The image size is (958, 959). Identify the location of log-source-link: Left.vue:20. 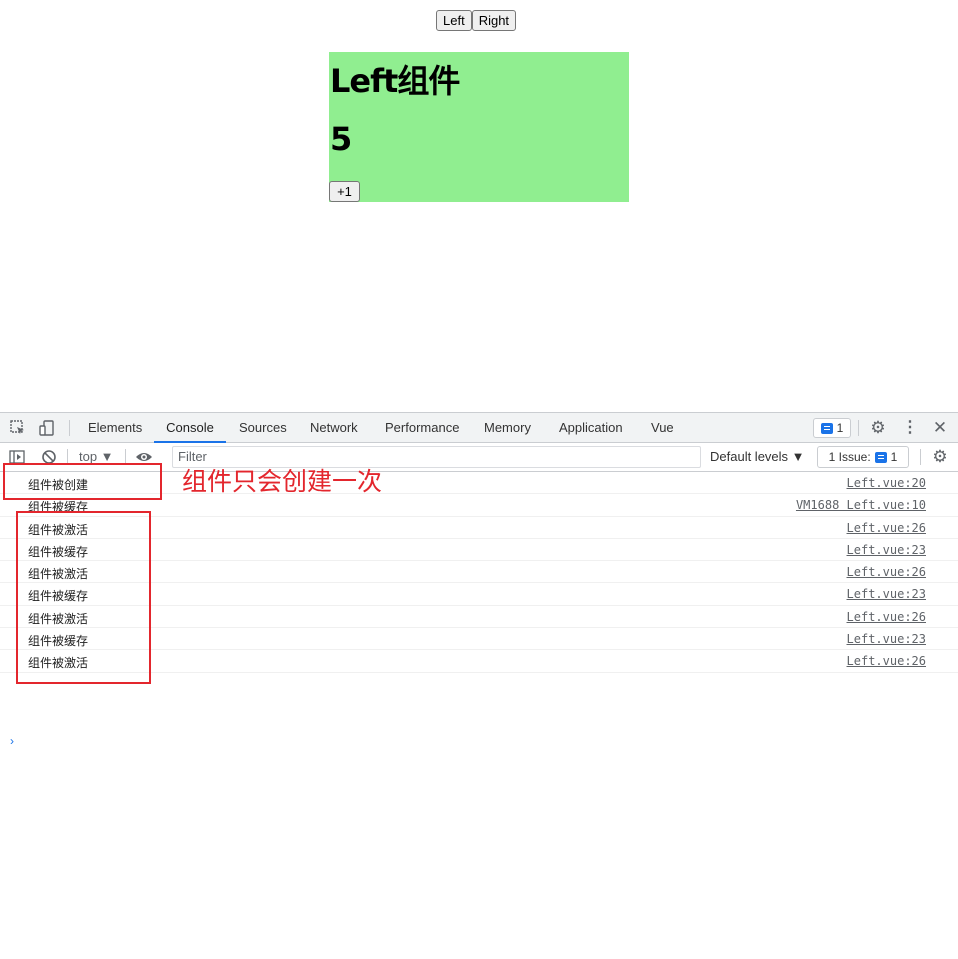
(886, 483).